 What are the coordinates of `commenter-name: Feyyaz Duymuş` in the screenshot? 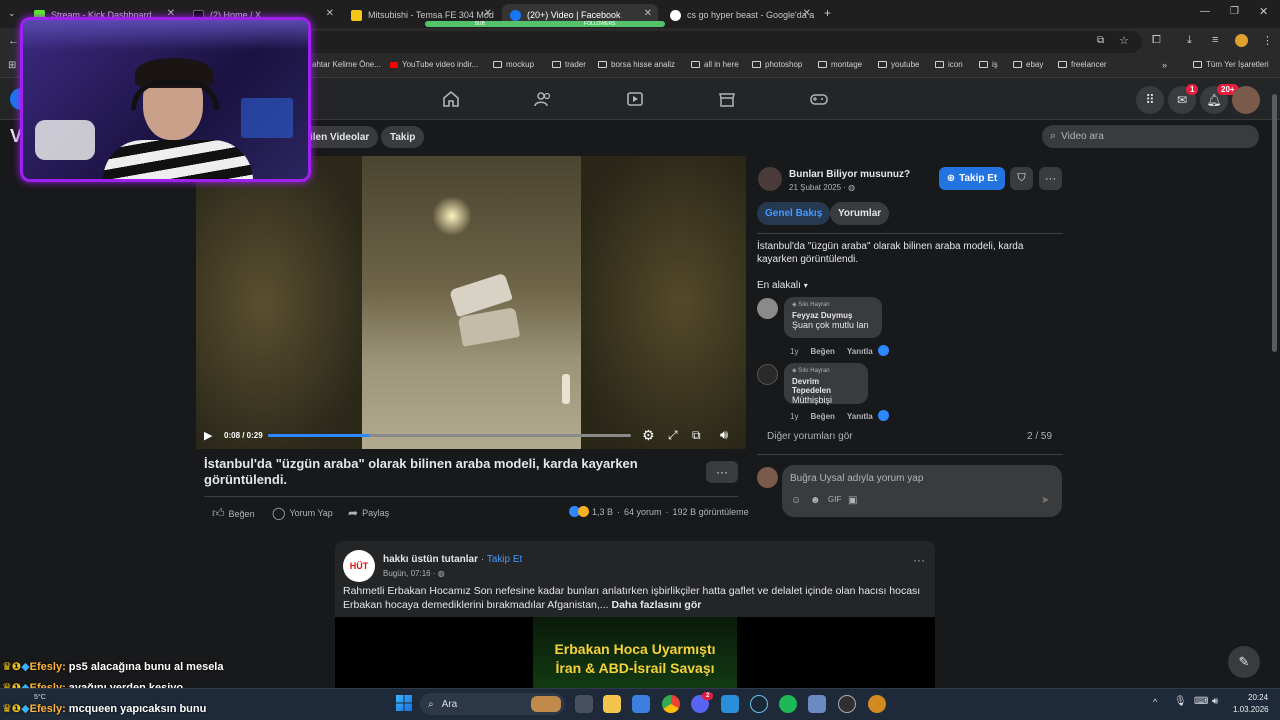 It's located at (833, 315).